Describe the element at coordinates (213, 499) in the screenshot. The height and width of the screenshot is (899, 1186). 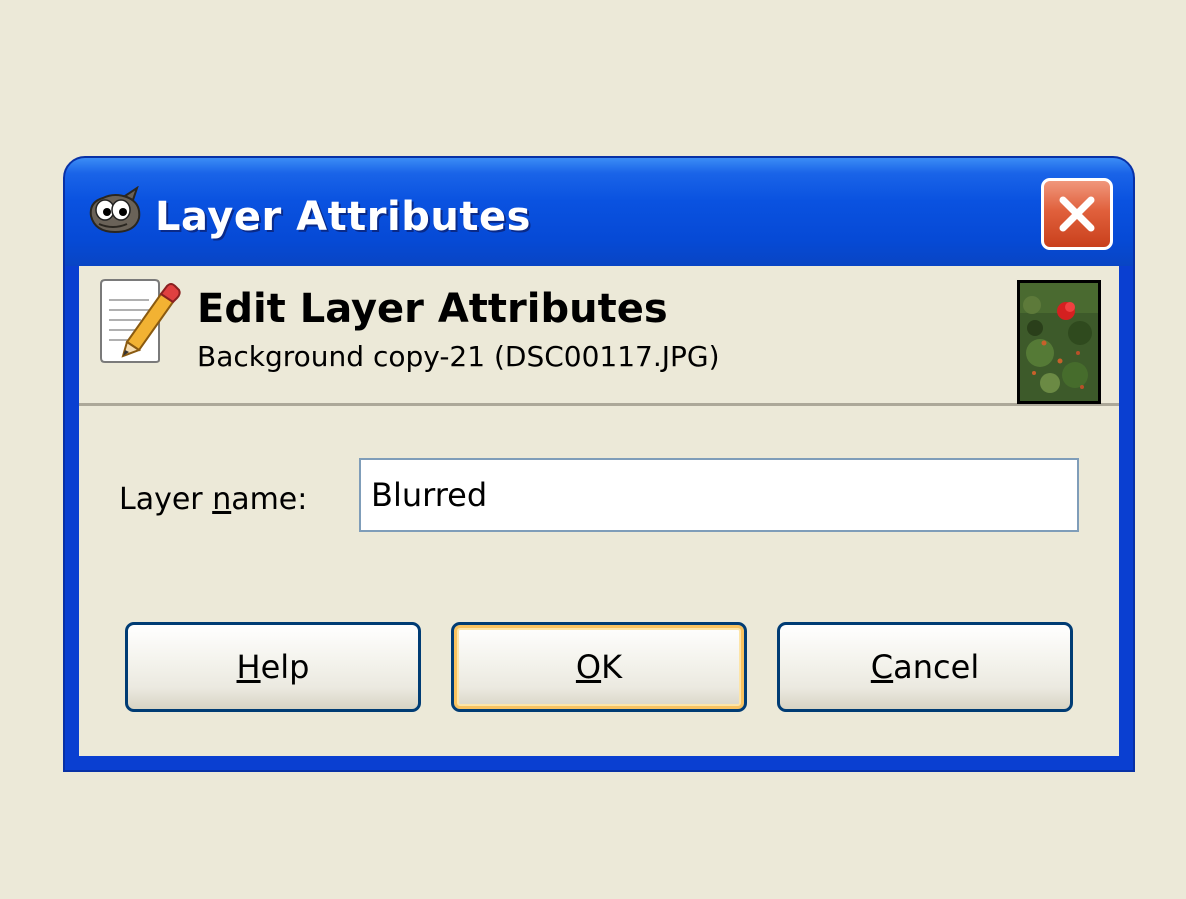
I see `layer-name-label: Layer name:` at that location.